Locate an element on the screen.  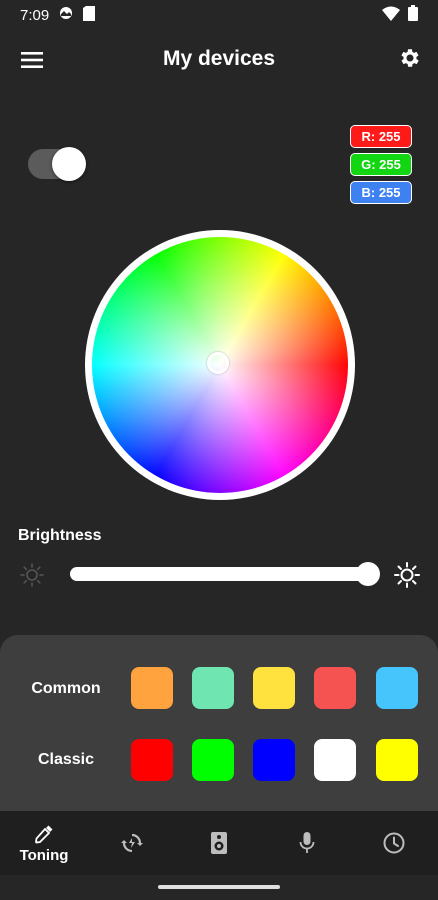
sun-bright-icon is located at coordinates (407, 575).